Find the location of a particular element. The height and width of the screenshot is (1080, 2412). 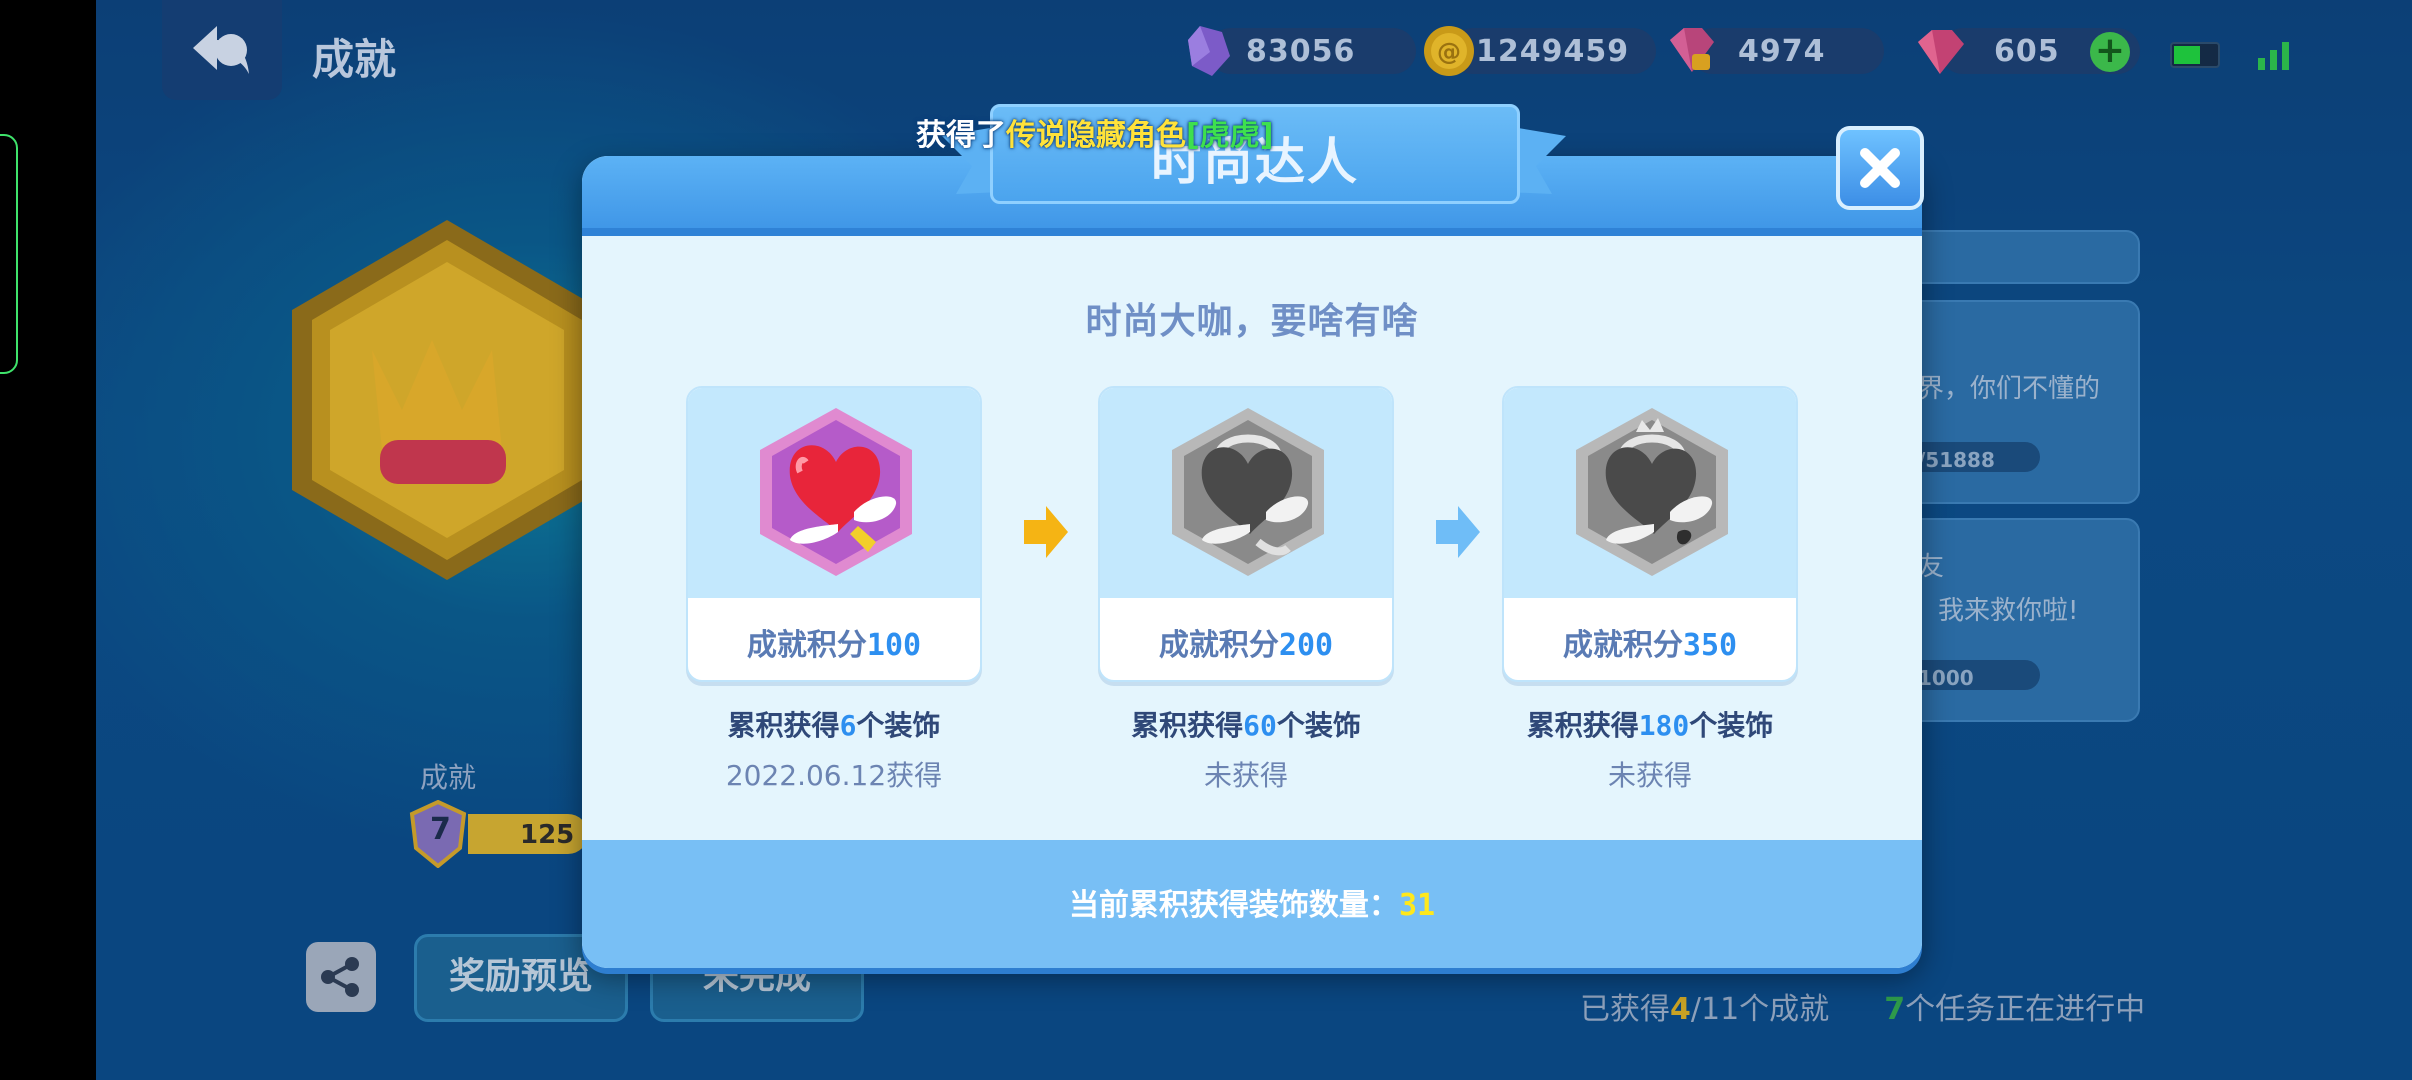

pink-gem-count: 605 is located at coordinates (2027, 51).